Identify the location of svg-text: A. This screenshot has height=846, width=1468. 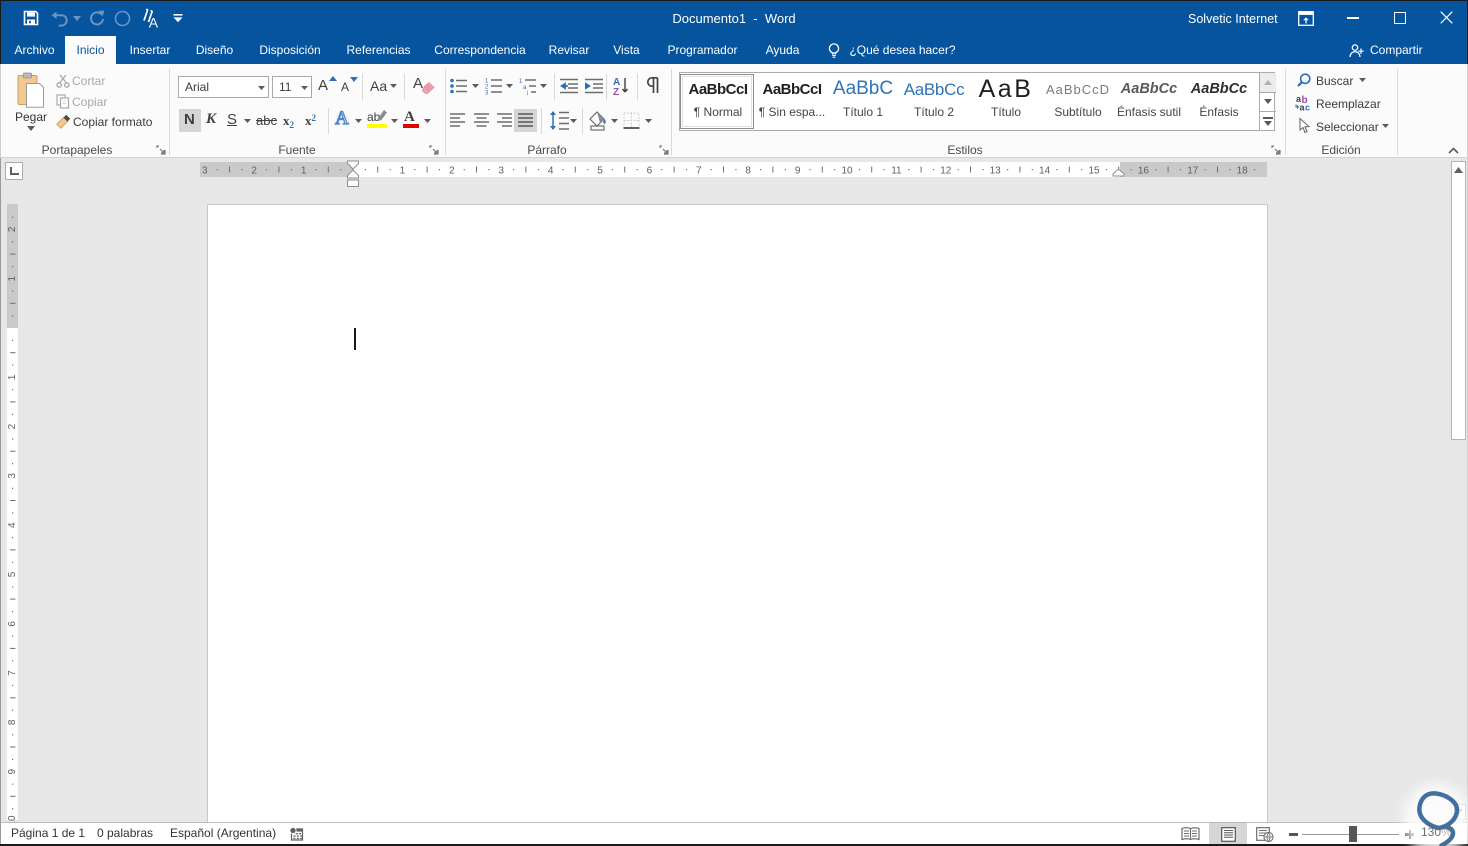
(154, 23).